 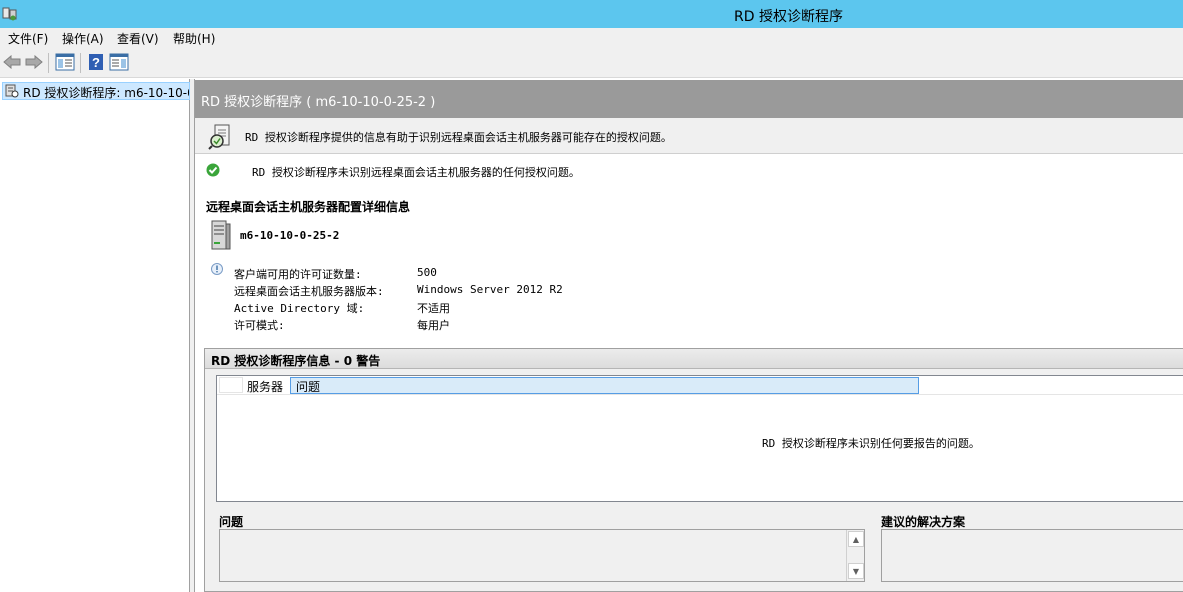 What do you see at coordinates (65, 62) in the screenshot?
I see `show-hide-console-tree-icon` at bounding box center [65, 62].